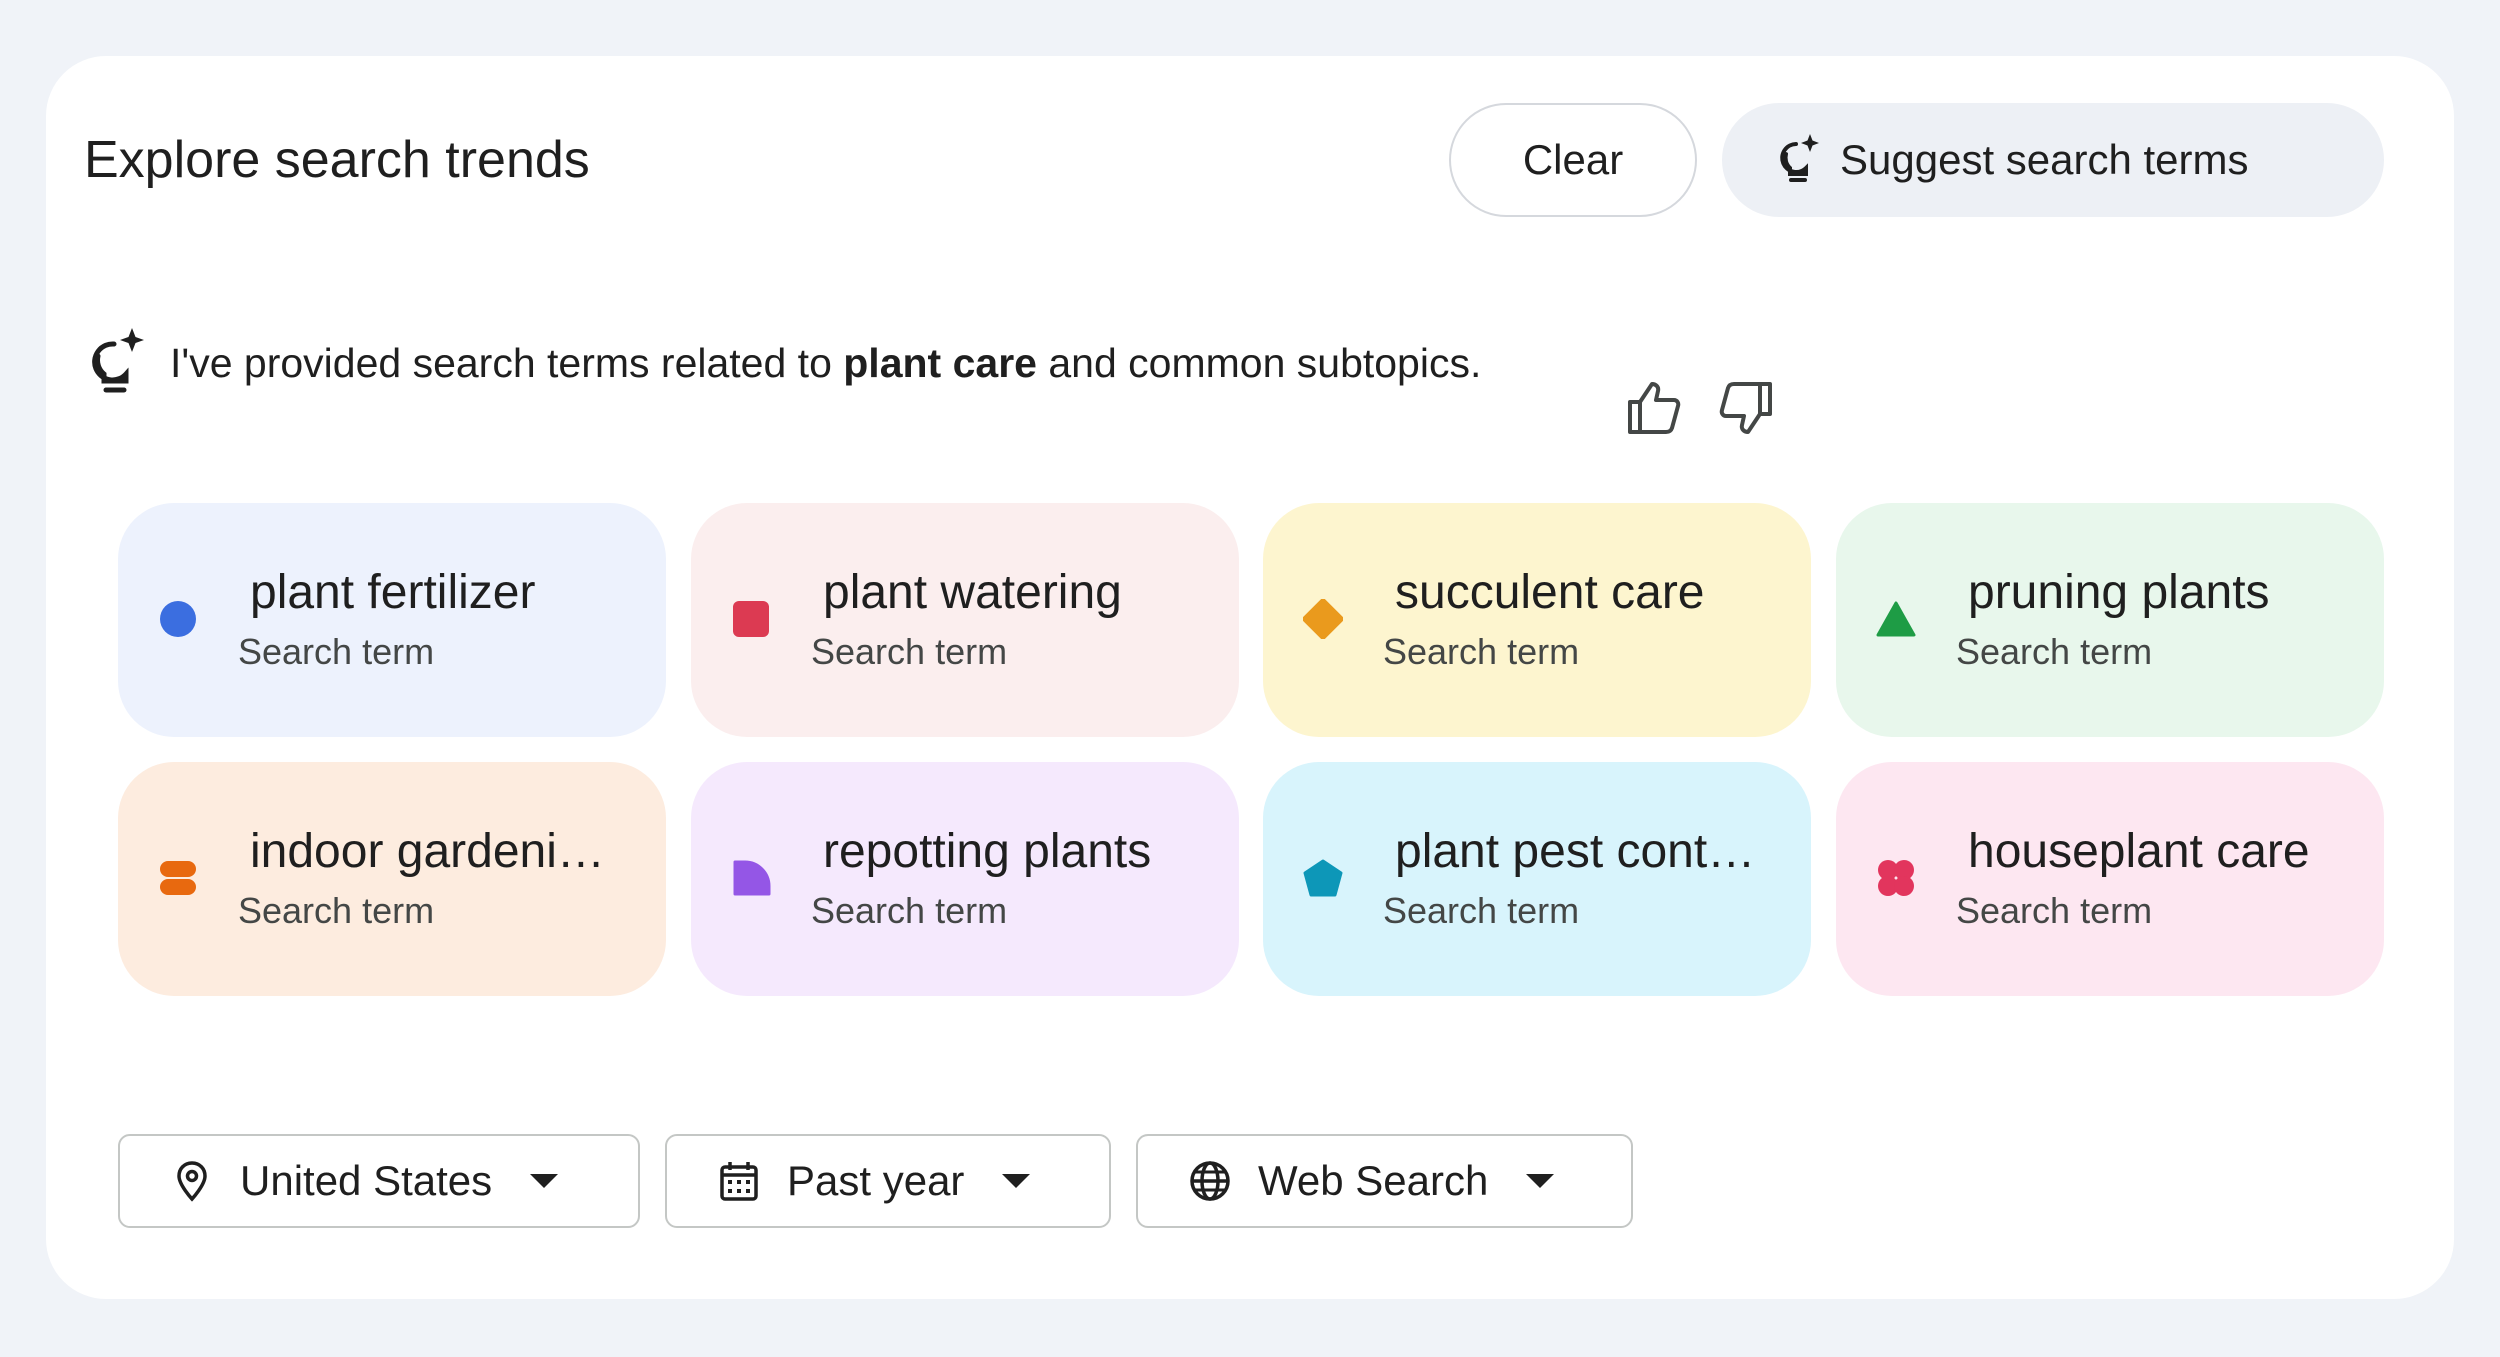 Image resolution: width=2500 pixels, height=1357 pixels. Describe the element at coordinates (1654, 408) in the screenshot. I see `thumbs-up-icon` at that location.